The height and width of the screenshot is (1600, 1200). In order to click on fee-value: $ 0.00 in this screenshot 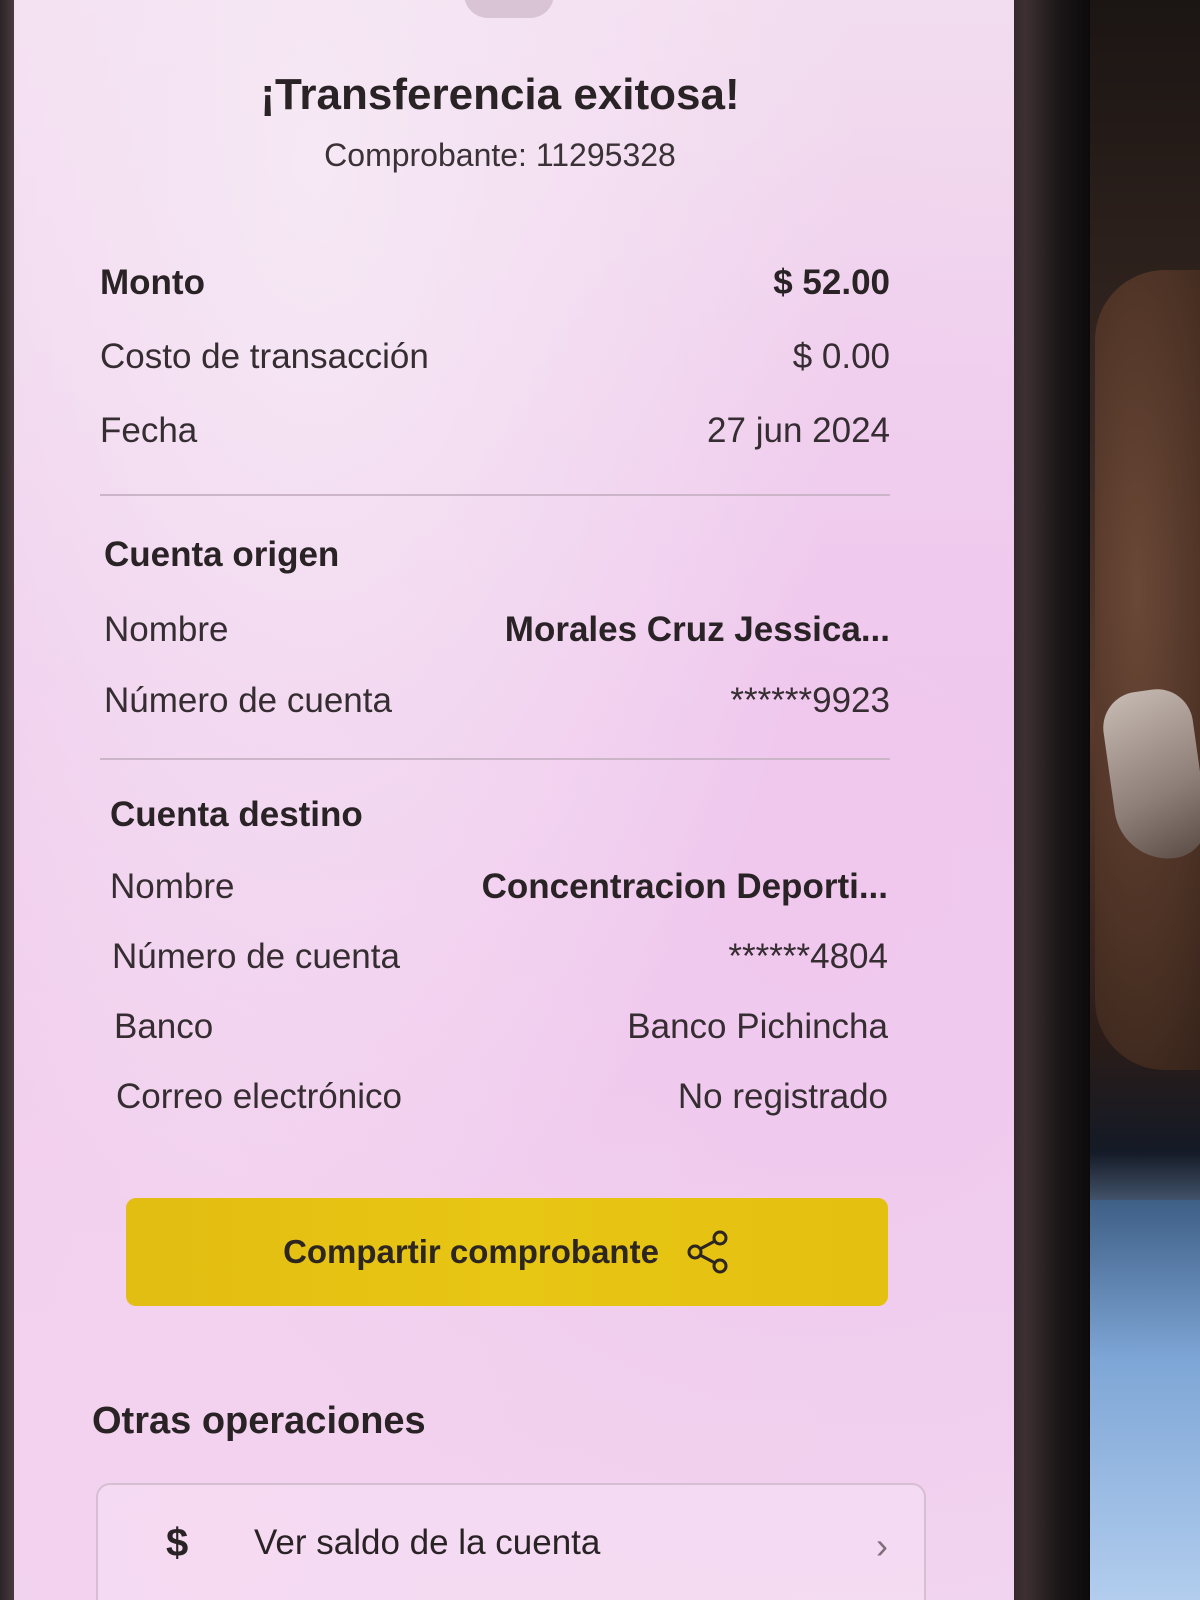, I will do `click(841, 356)`.